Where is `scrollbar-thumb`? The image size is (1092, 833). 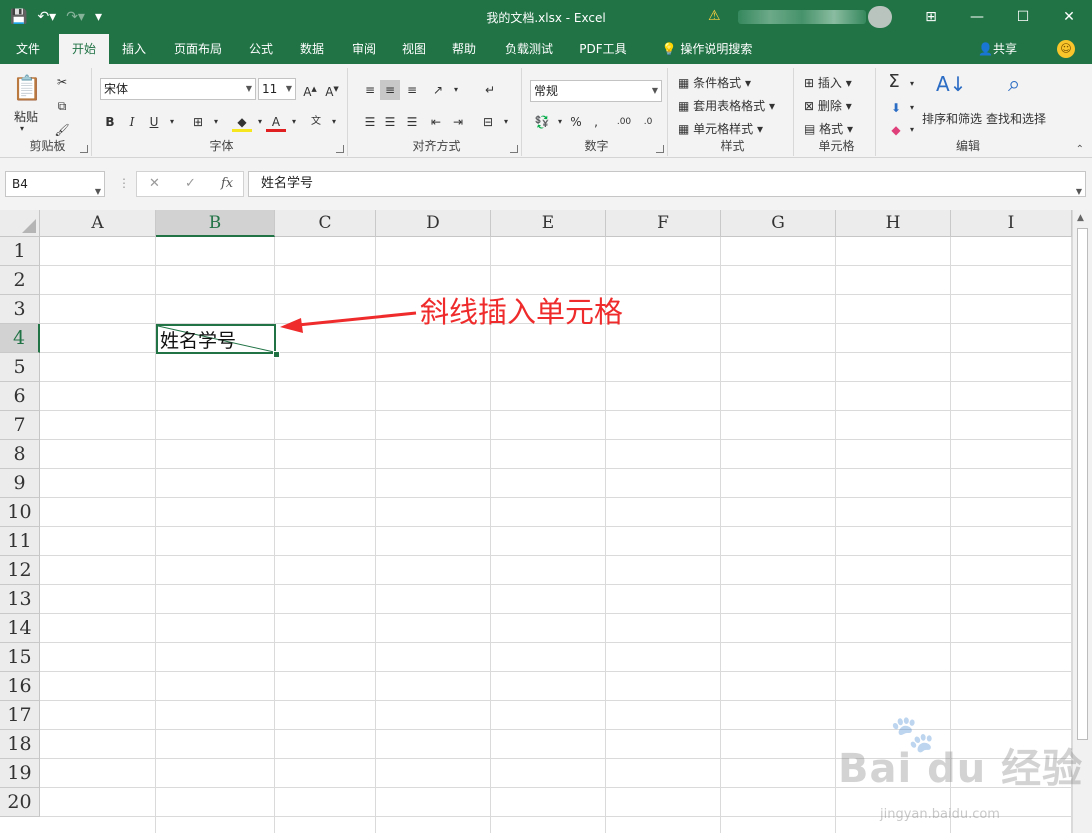
scrollbar-thumb is located at coordinates (1082, 484).